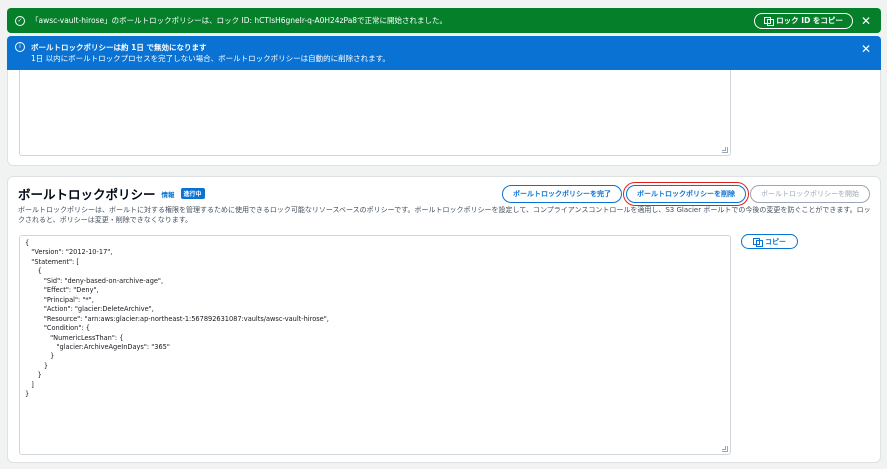 The image size is (887, 469). Describe the element at coordinates (168, 194) in the screenshot. I see `info-link: 情報` at that location.